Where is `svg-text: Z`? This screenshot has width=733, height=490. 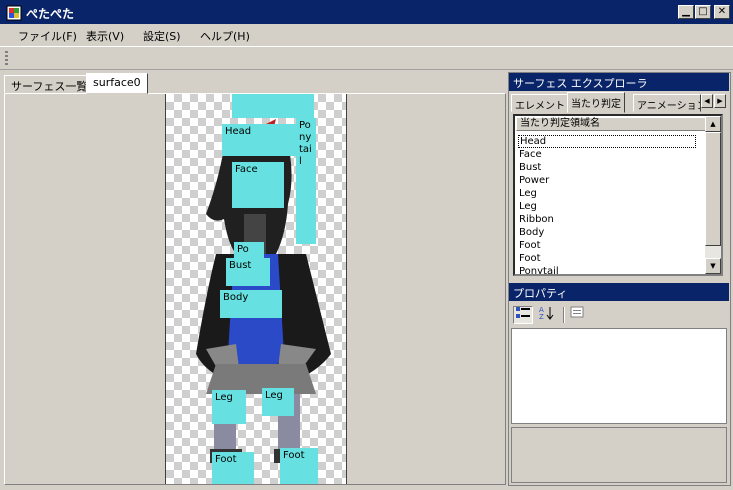
svg-text: Z is located at coordinates (541, 316).